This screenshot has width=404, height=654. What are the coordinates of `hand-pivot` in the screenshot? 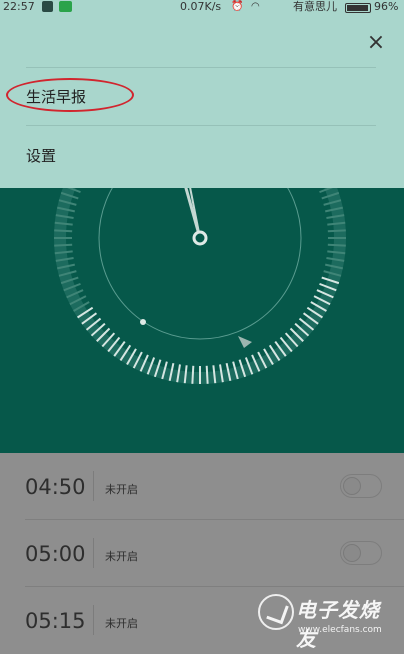 It's located at (200, 238).